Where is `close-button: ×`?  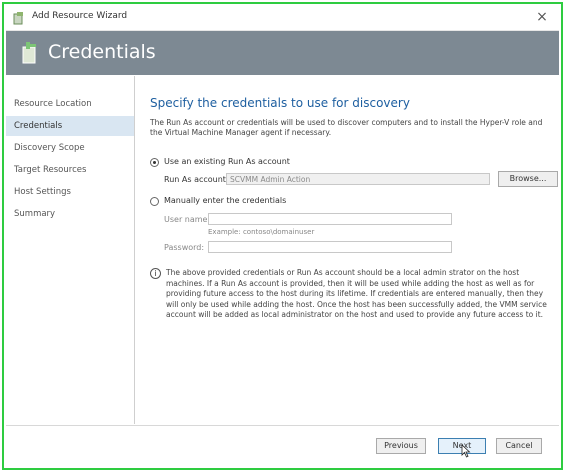 close-button: × is located at coordinates (542, 17).